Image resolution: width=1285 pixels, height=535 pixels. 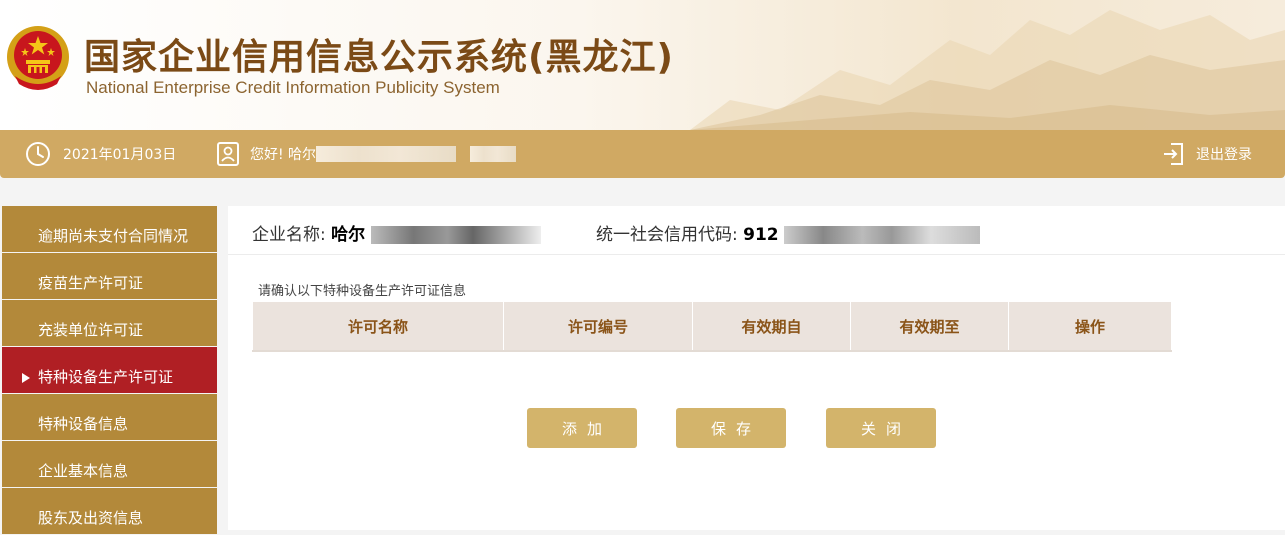 I want to click on top-bar: 2021年01月03日 您好! 哈尔 退出登录, so click(x=642, y=154).